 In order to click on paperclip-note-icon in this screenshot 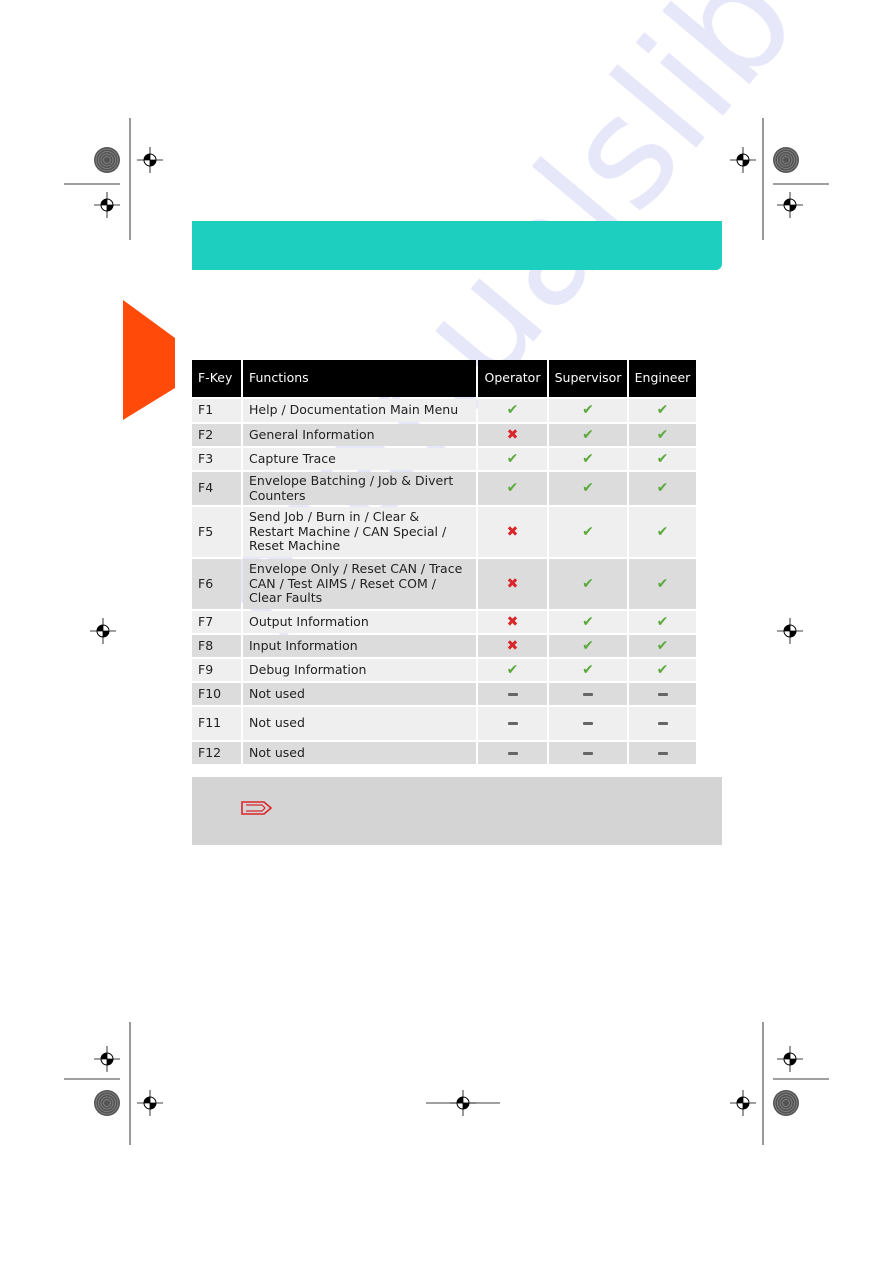, I will do `click(257, 808)`.